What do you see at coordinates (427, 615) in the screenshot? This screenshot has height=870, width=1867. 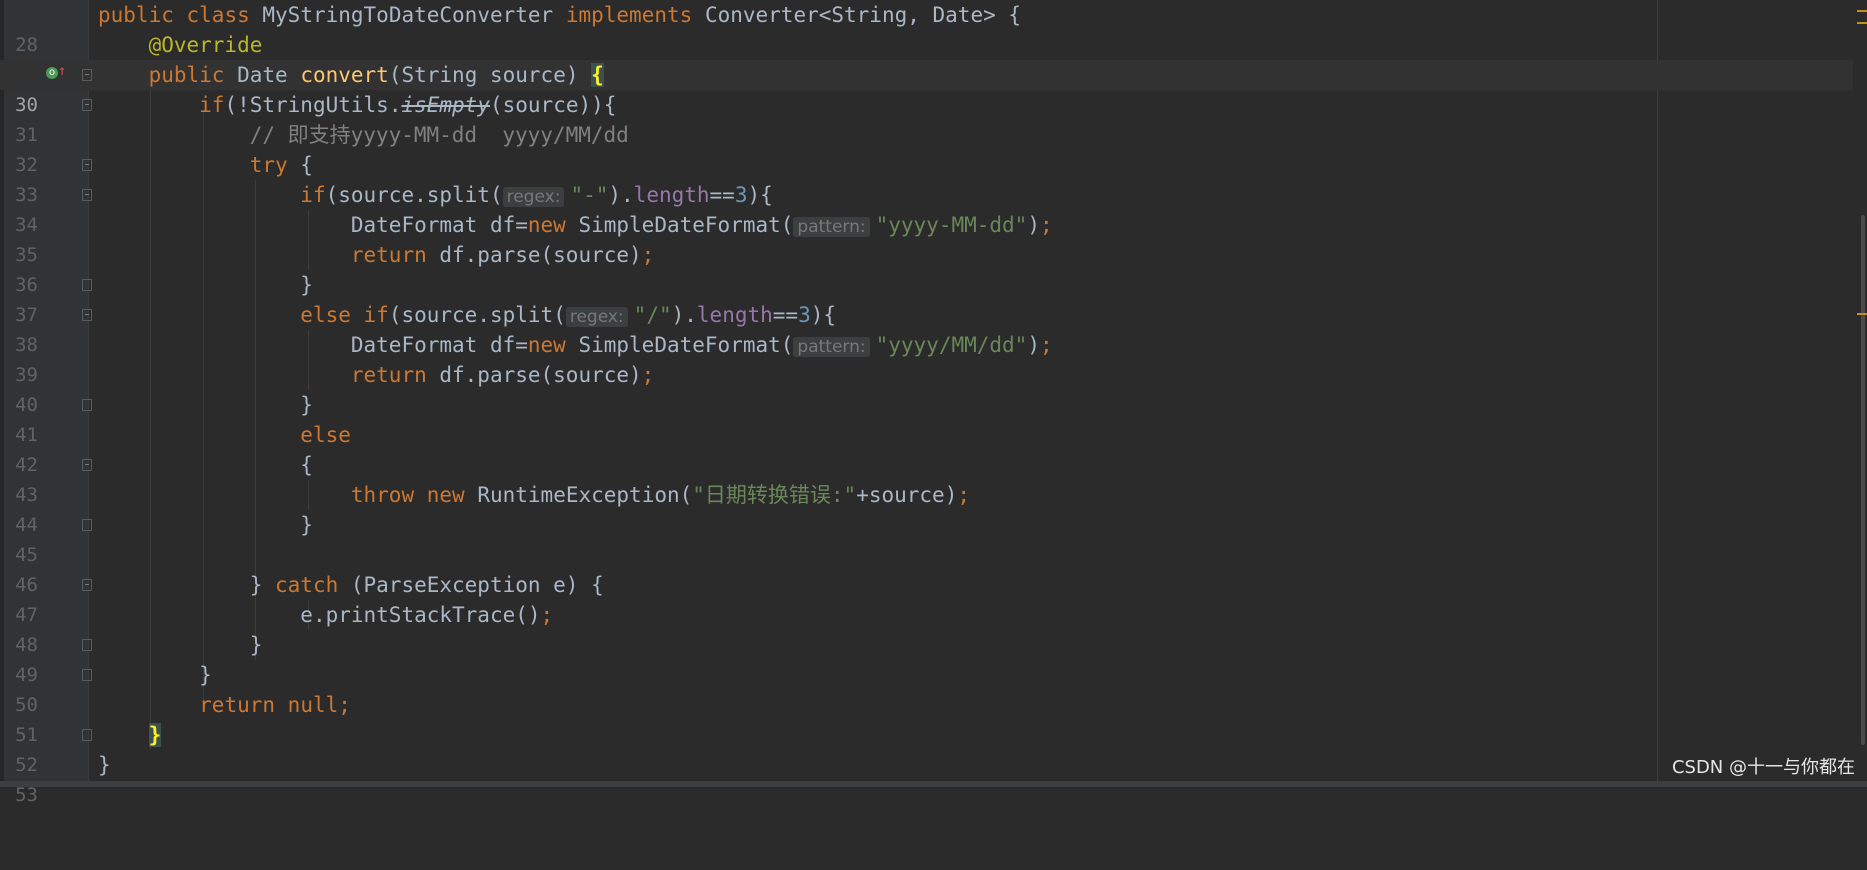 I see `code-text: e.printStackTrace();` at bounding box center [427, 615].